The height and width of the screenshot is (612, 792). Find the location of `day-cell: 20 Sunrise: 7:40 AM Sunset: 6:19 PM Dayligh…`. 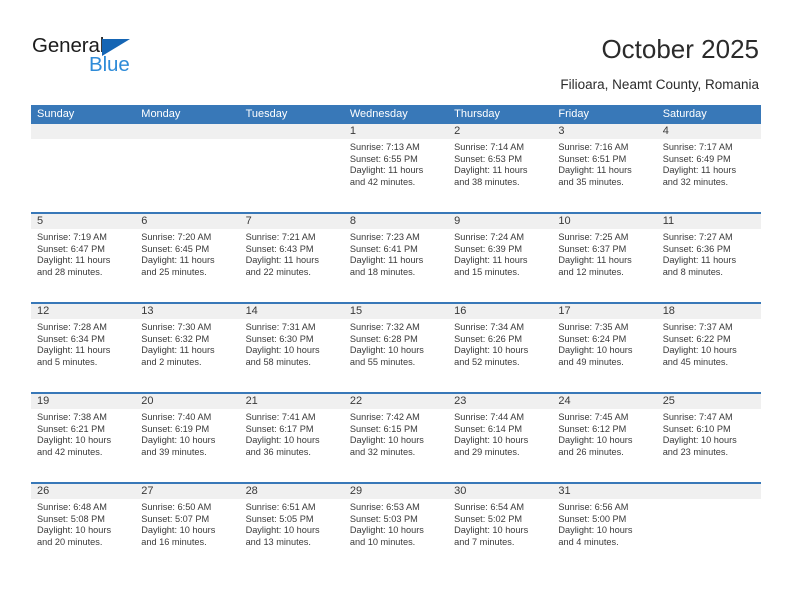

day-cell: 20 Sunrise: 7:40 AM Sunset: 6:19 PM Dayligh… is located at coordinates (187, 438).